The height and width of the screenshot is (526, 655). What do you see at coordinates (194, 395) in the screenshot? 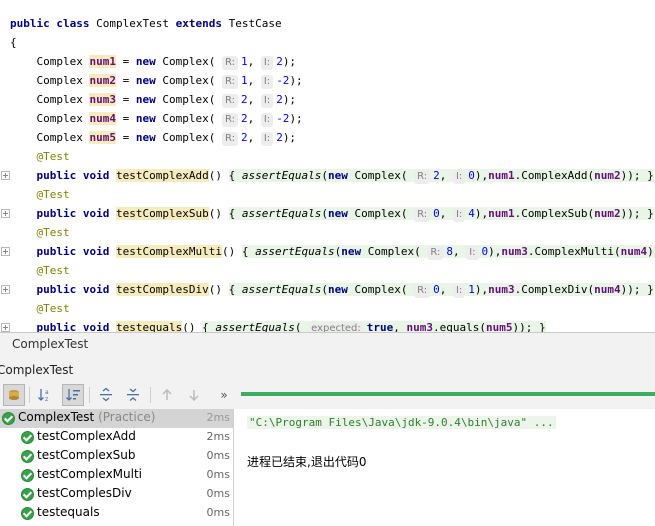
I see `next-failed-icon` at bounding box center [194, 395].